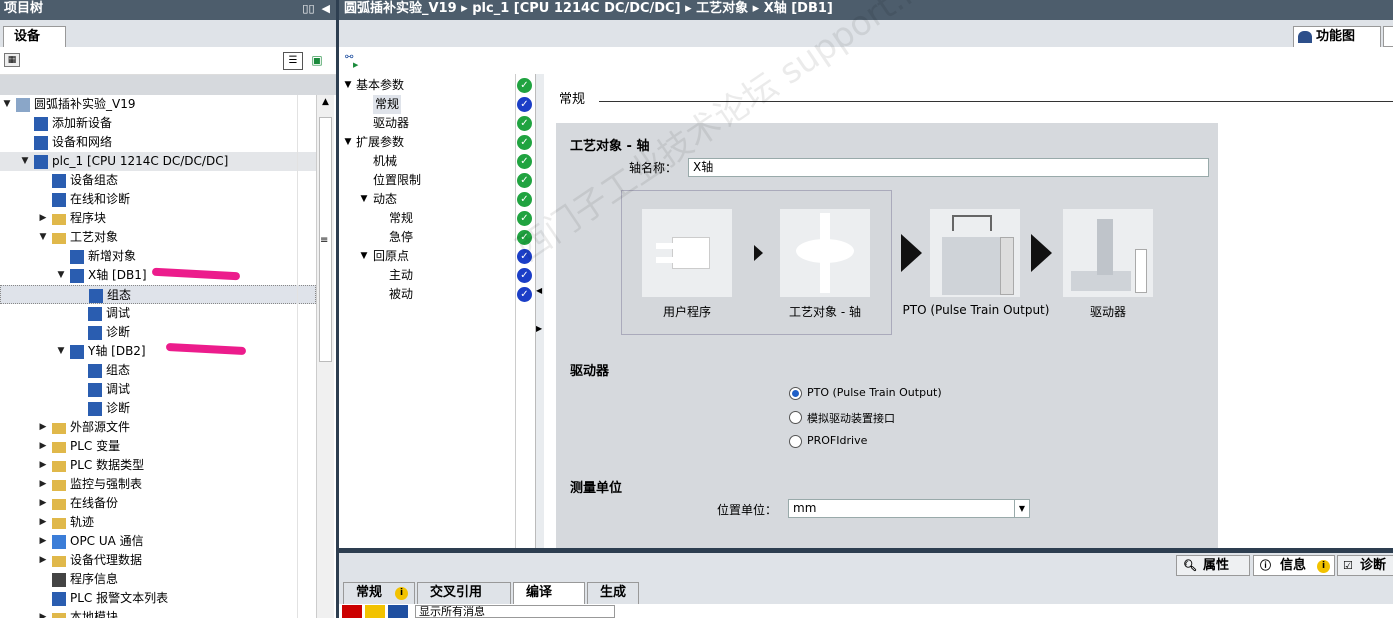 The image size is (1393, 618). What do you see at coordinates (158, 560) in the screenshot?
I see `tree-item: ▶ 设备代理数据` at bounding box center [158, 560].